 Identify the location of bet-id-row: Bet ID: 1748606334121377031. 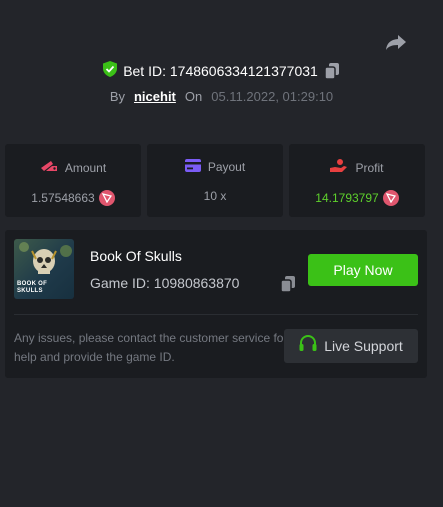
(221, 71).